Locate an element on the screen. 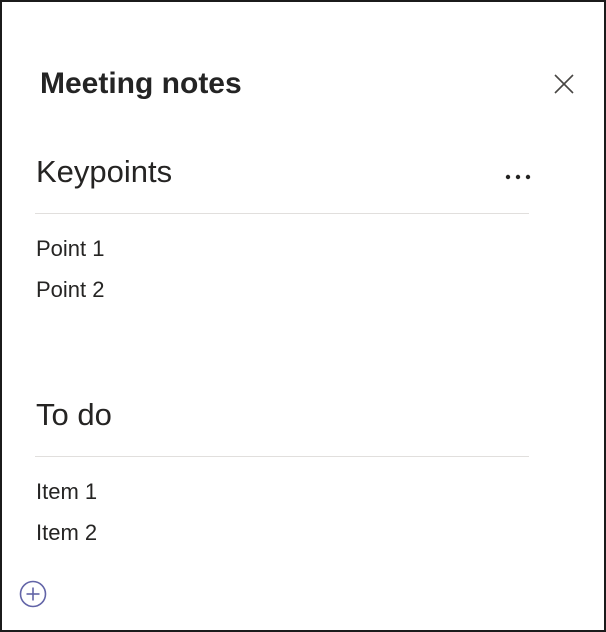  keypoints-list: Point 1 Point 2 is located at coordinates (70, 275).